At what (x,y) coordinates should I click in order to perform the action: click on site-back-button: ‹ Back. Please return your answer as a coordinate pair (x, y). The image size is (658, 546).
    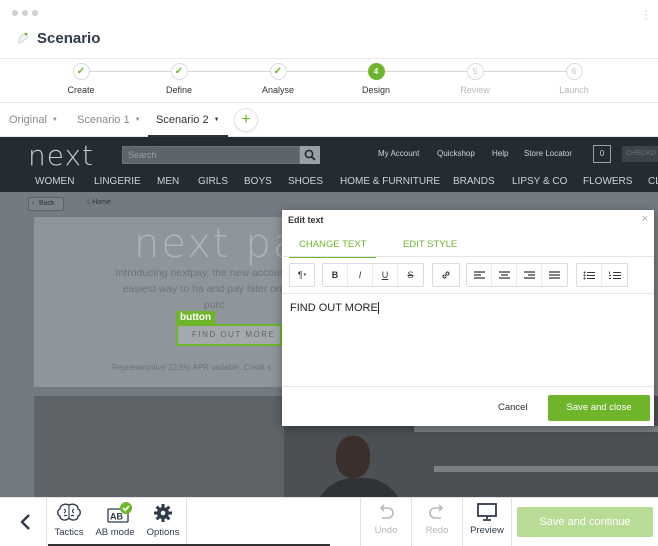
    Looking at the image, I should click on (46, 204).